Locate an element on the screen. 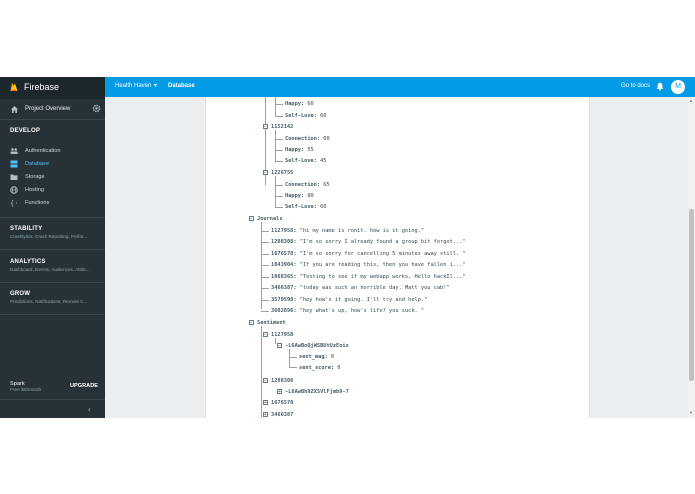 The width and height of the screenshot is (695, 494). tree-node-push-id: -L6AwBoQjWSBUtUzEois is located at coordinates (317, 346).